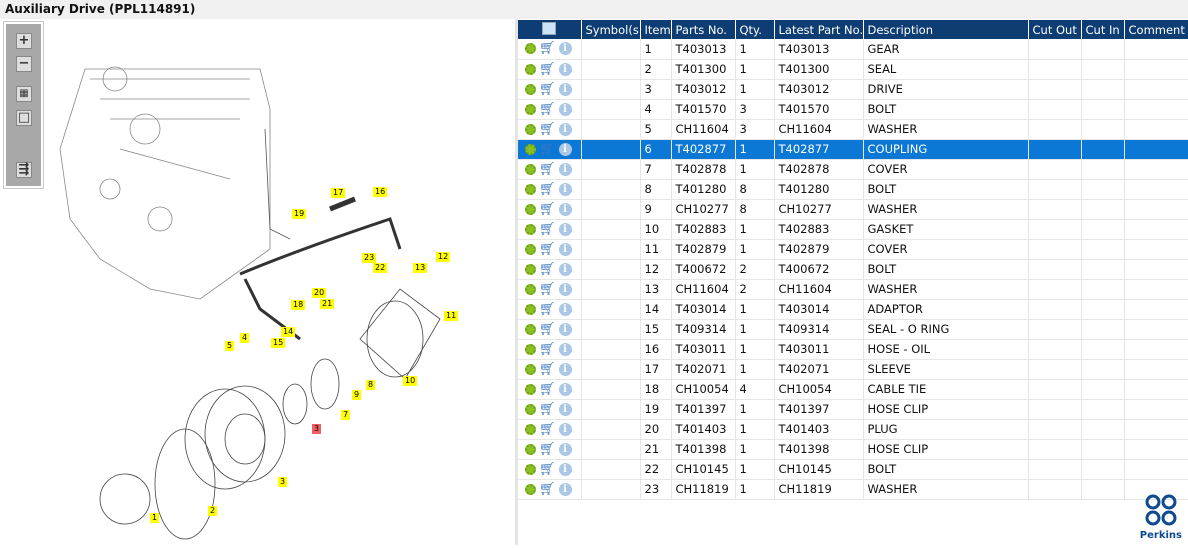 This screenshot has height=548, width=1188. Describe the element at coordinates (327, 304) in the screenshot. I see `callout-label: 21` at that location.